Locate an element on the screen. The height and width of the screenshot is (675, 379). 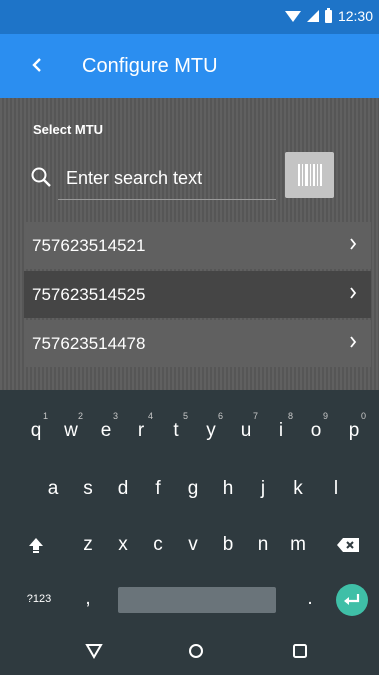
keyboard-row-3: z x c v b n m is located at coordinates (189, 547).